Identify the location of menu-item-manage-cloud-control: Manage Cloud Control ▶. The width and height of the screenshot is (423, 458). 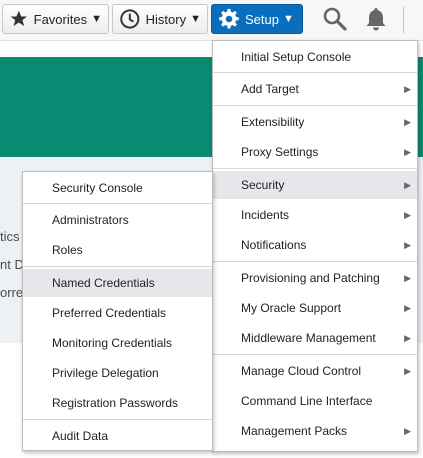
(315, 371).